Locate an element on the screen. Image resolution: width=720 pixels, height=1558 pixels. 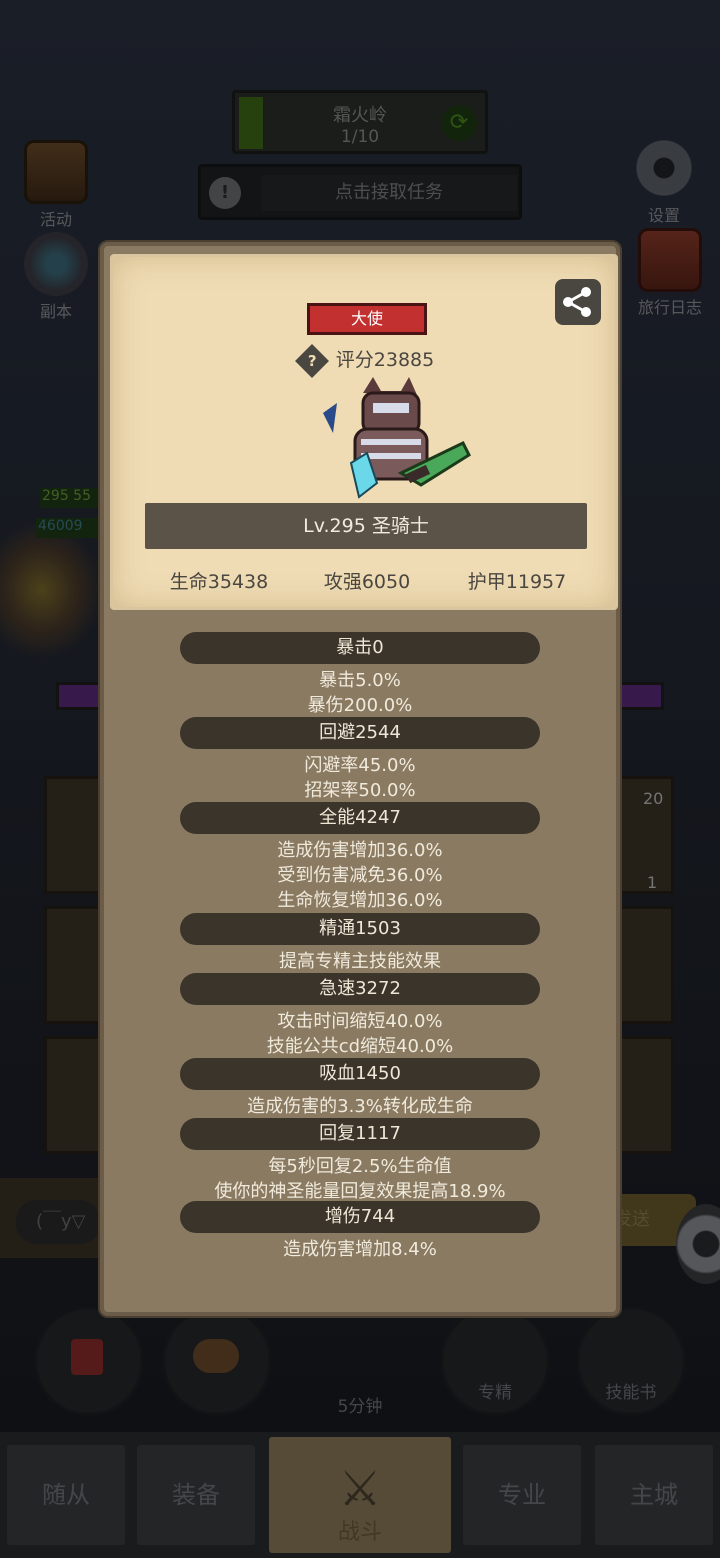
stat-line: 受到伤害减免36.0% is located at coordinates (360, 875).